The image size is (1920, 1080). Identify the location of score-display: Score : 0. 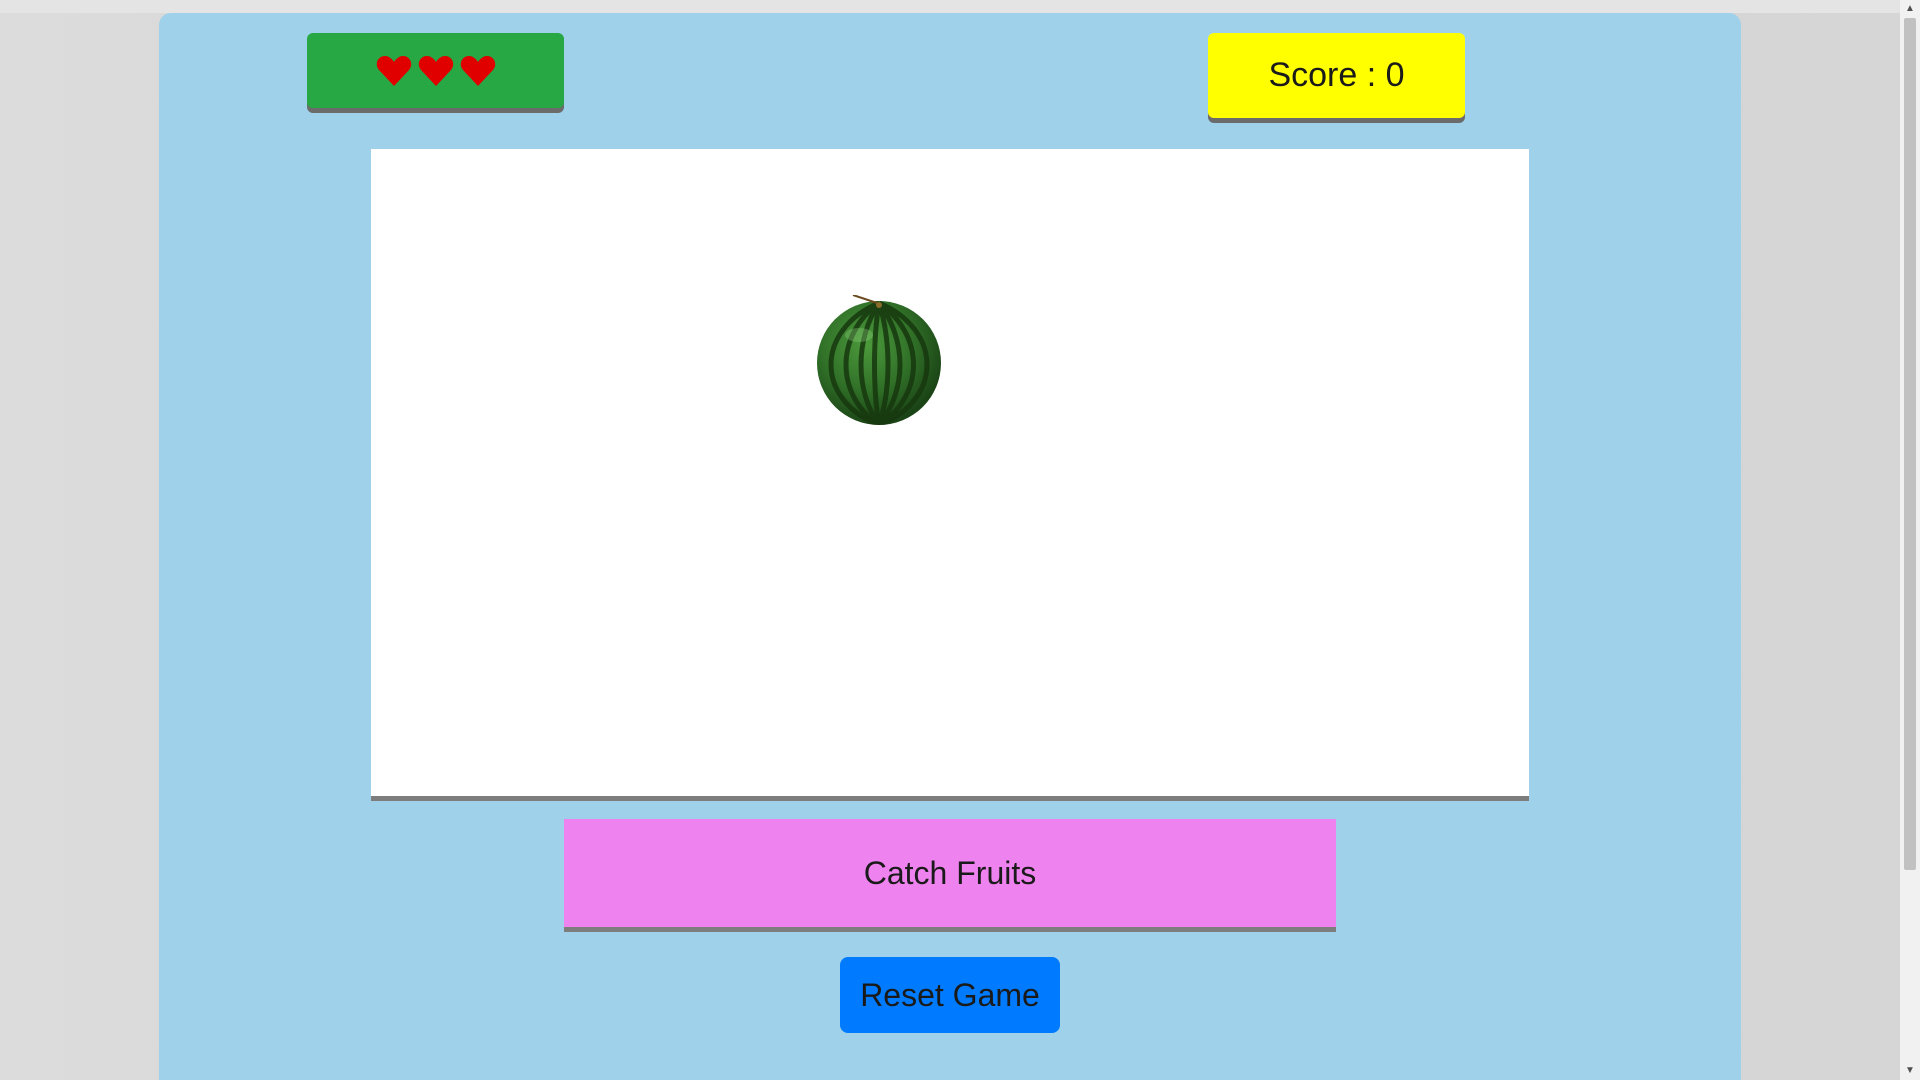
(1336, 75).